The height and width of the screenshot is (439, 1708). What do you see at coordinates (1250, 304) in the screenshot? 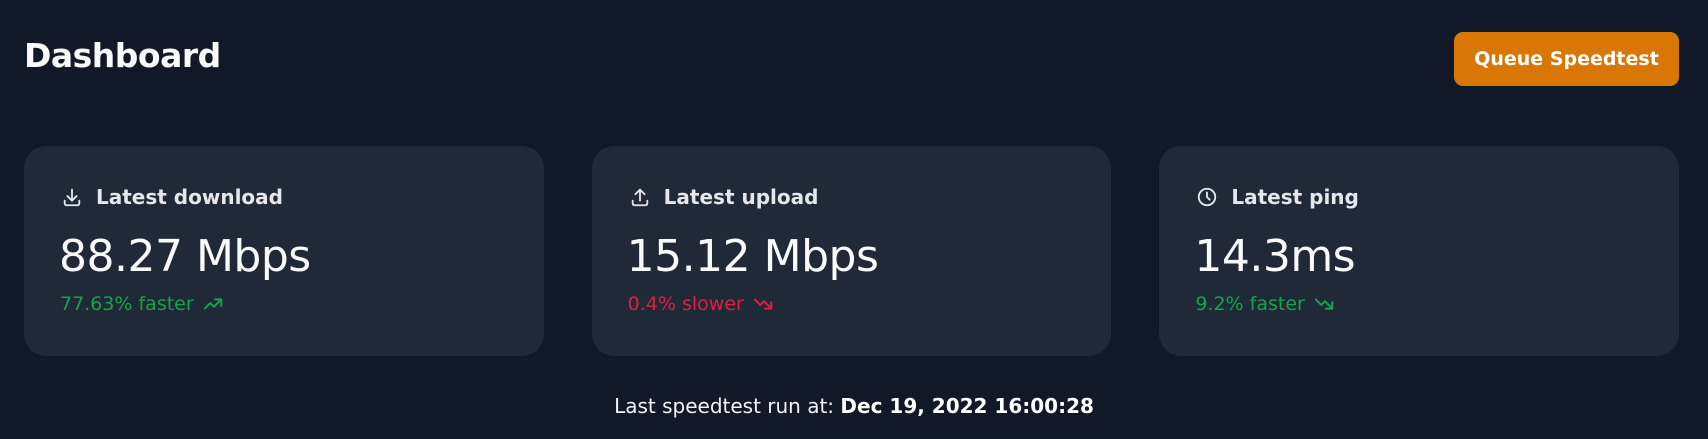
I see `ping-delta-text: 9.2% faster` at bounding box center [1250, 304].